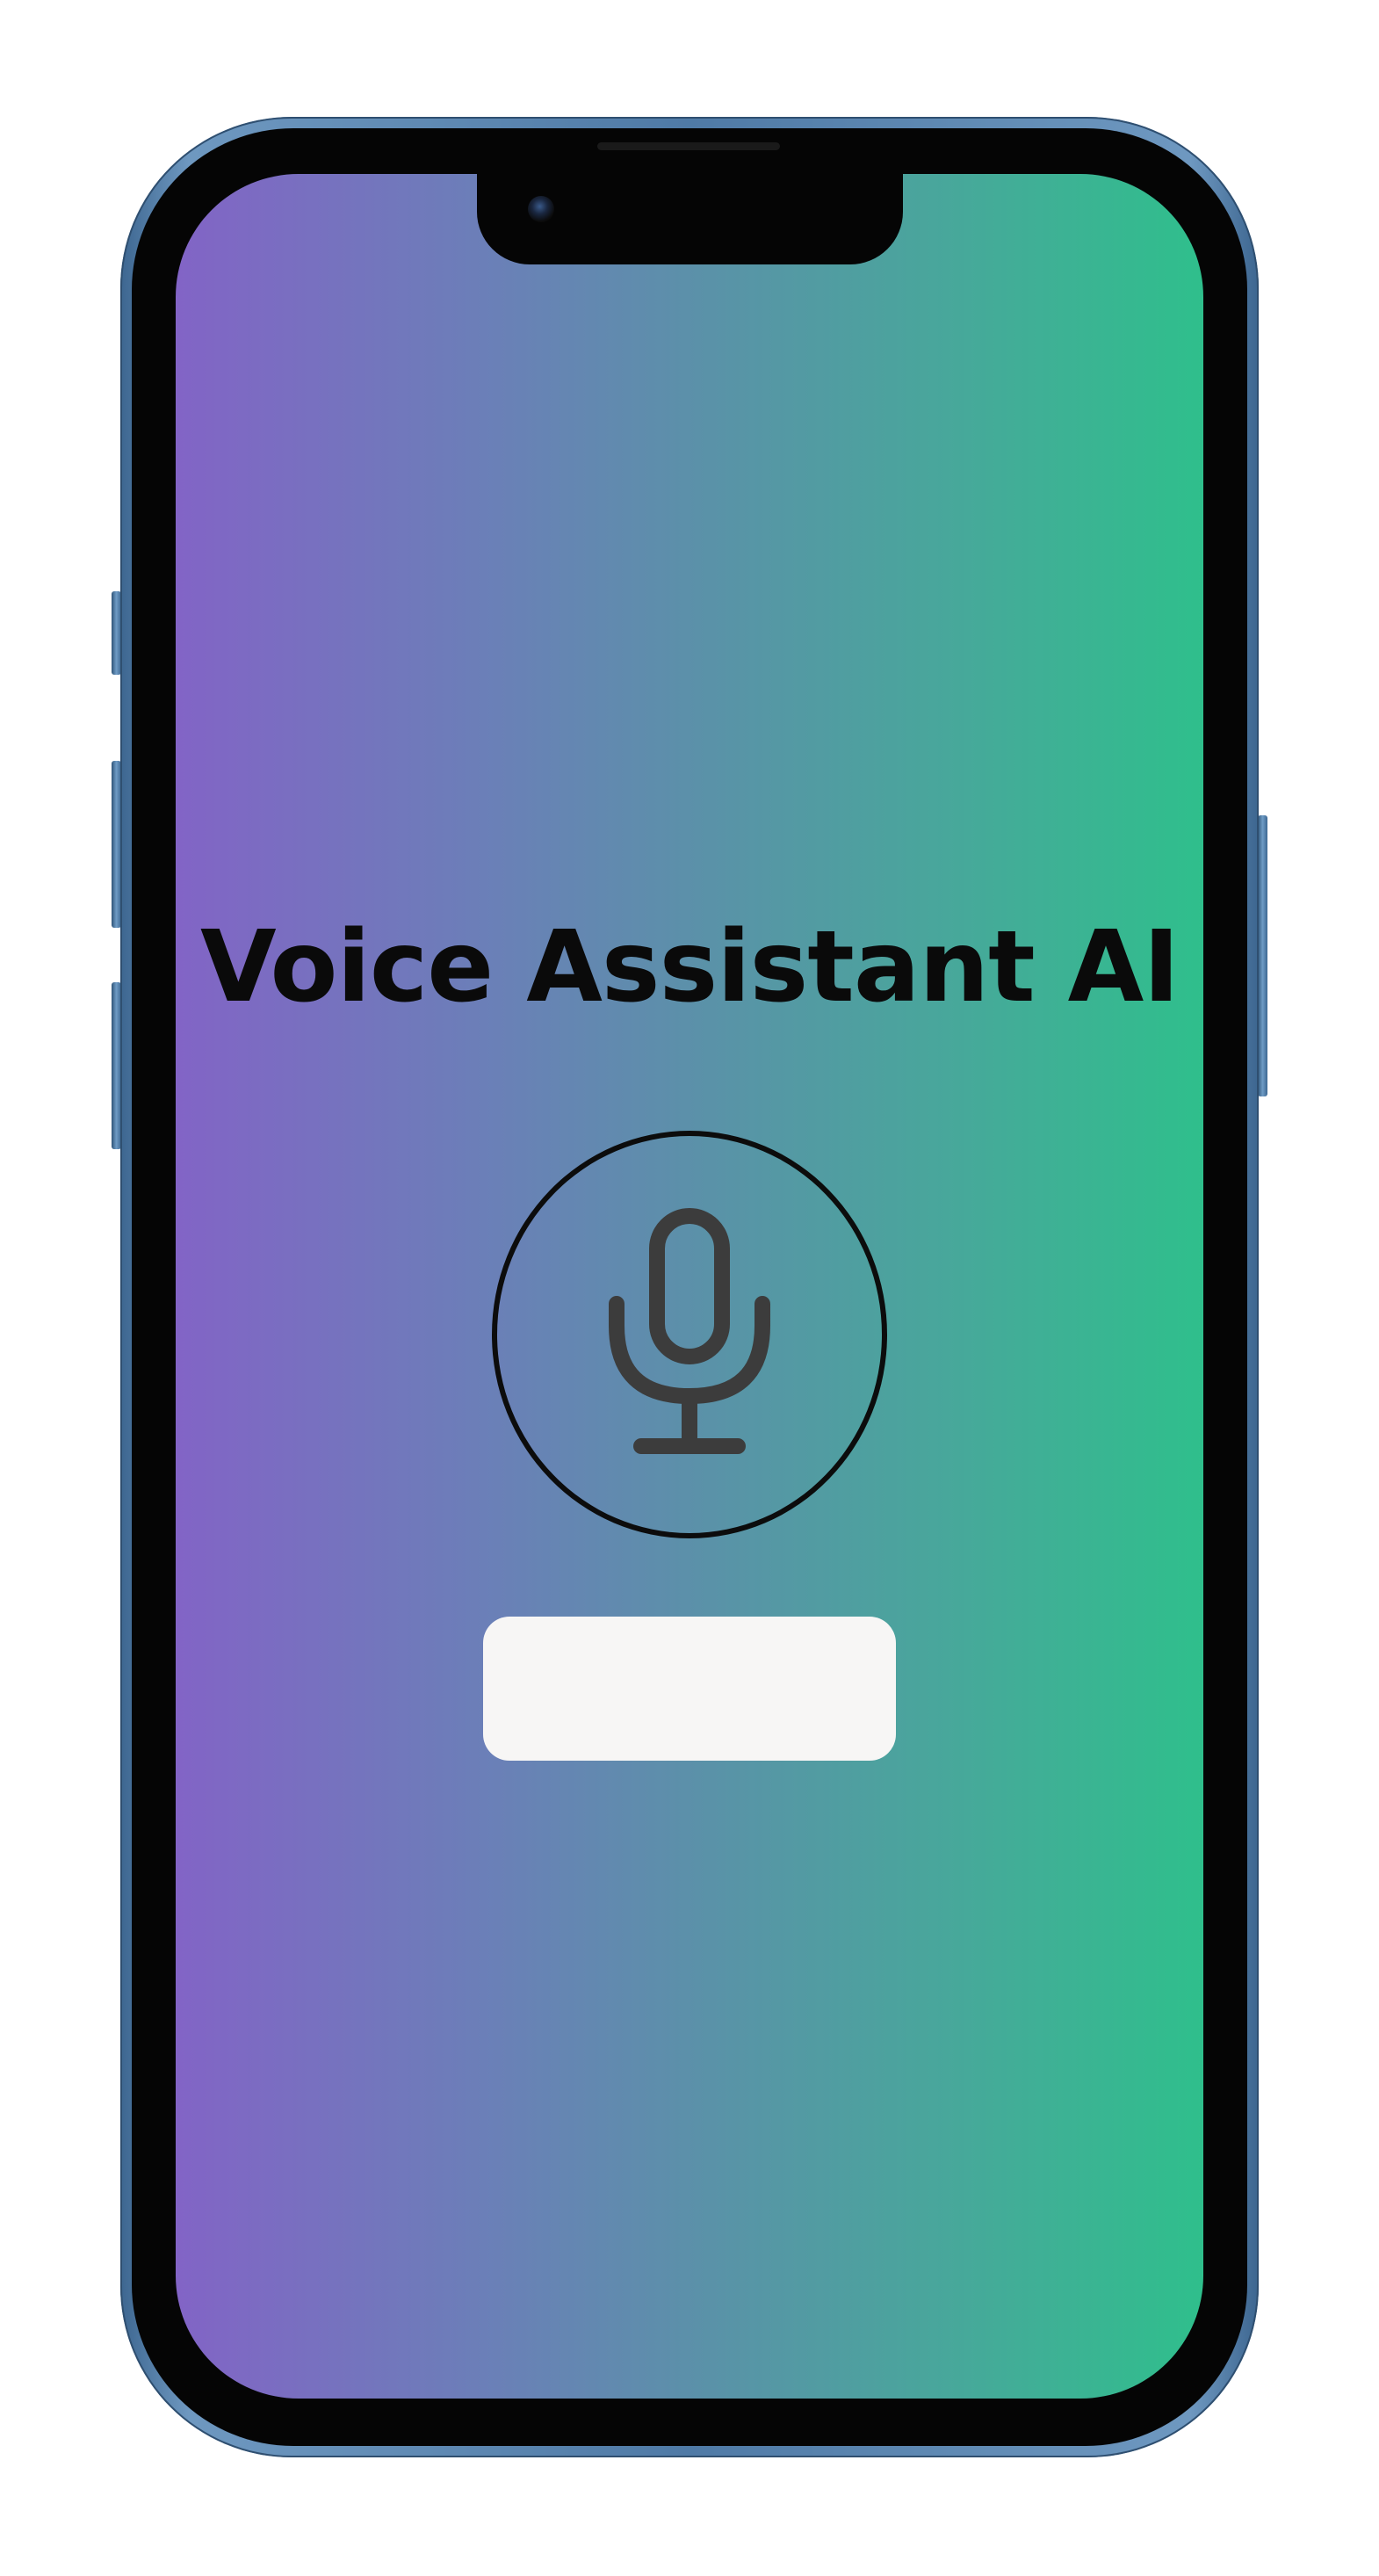  Describe the element at coordinates (541, 209) in the screenshot. I see `front-camera-icon` at that location.